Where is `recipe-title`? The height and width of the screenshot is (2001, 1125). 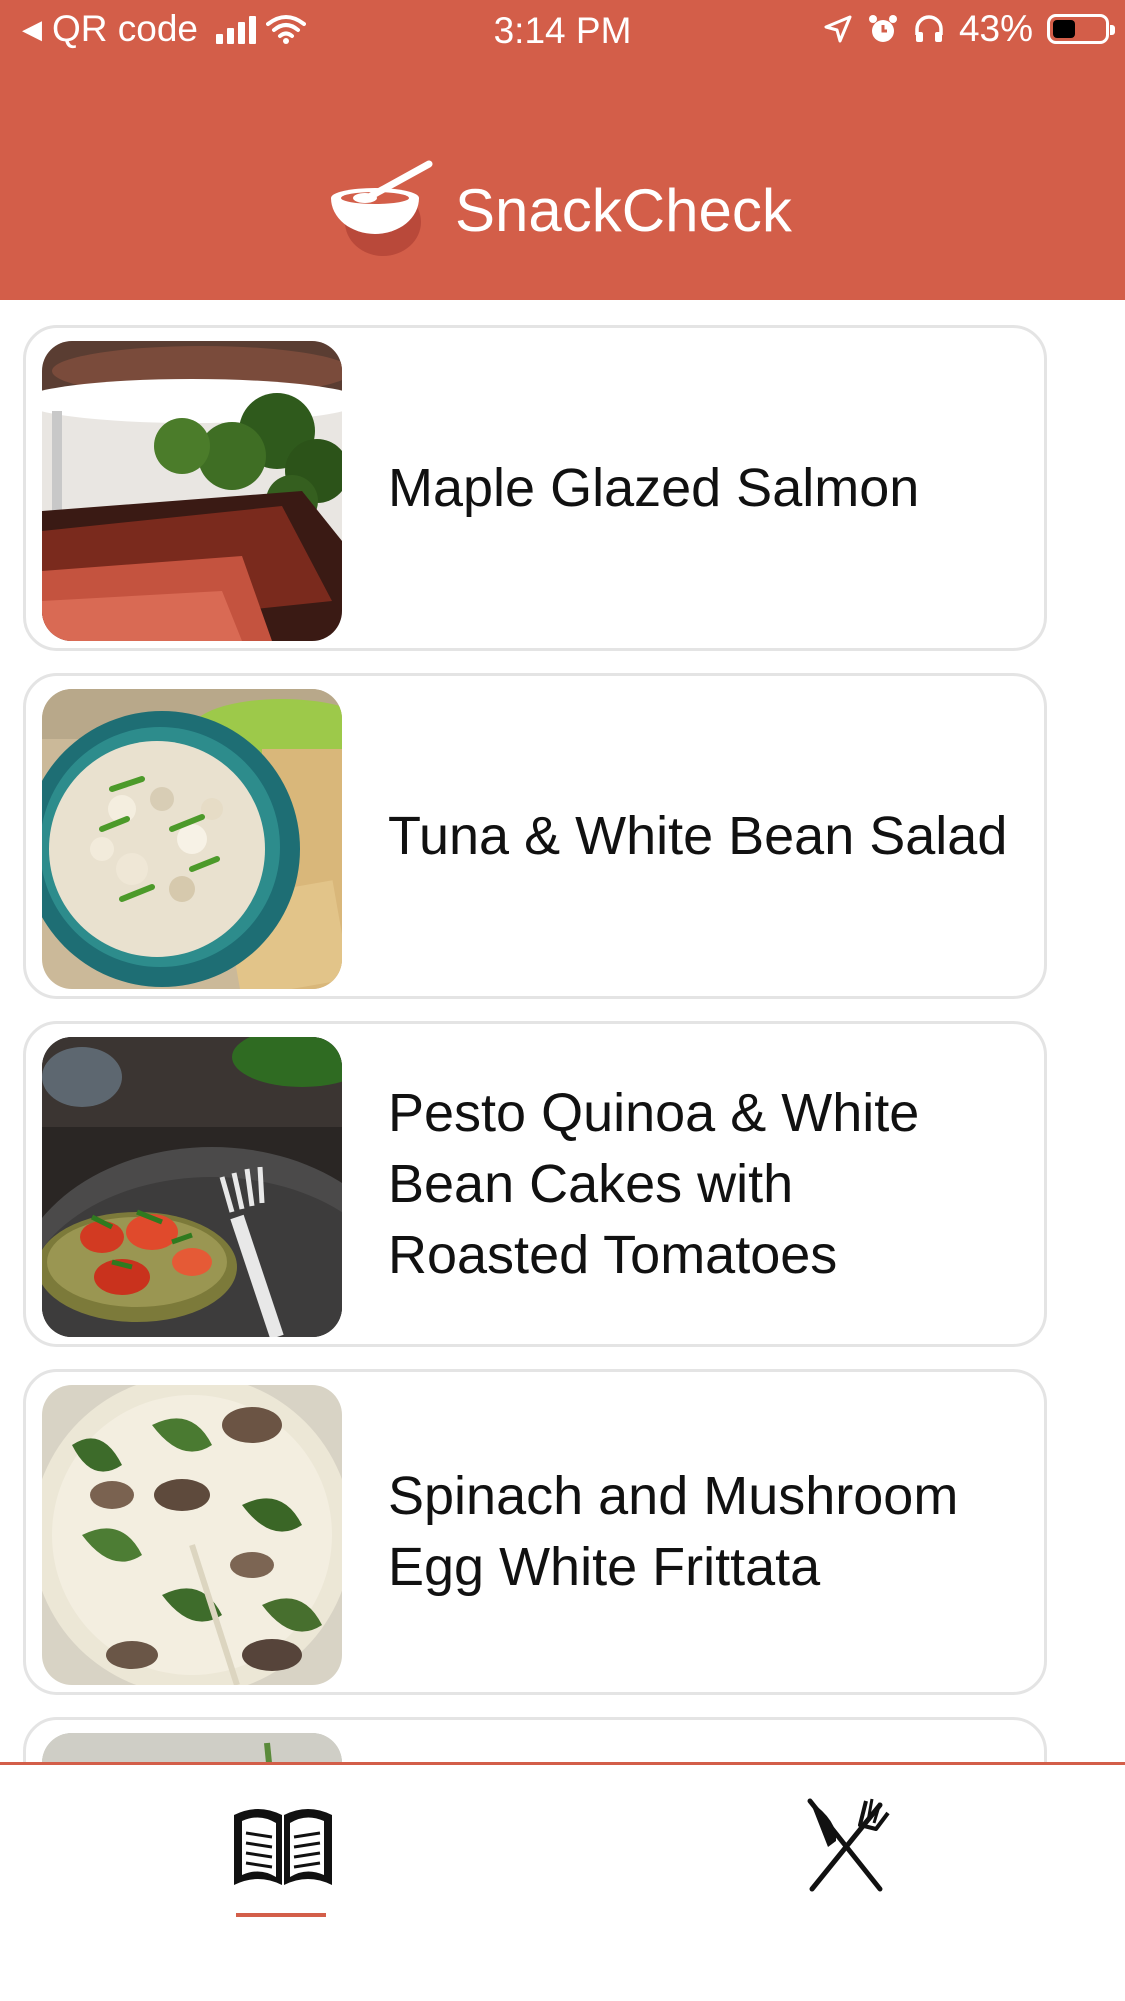 recipe-title is located at coordinates (712, 1741).